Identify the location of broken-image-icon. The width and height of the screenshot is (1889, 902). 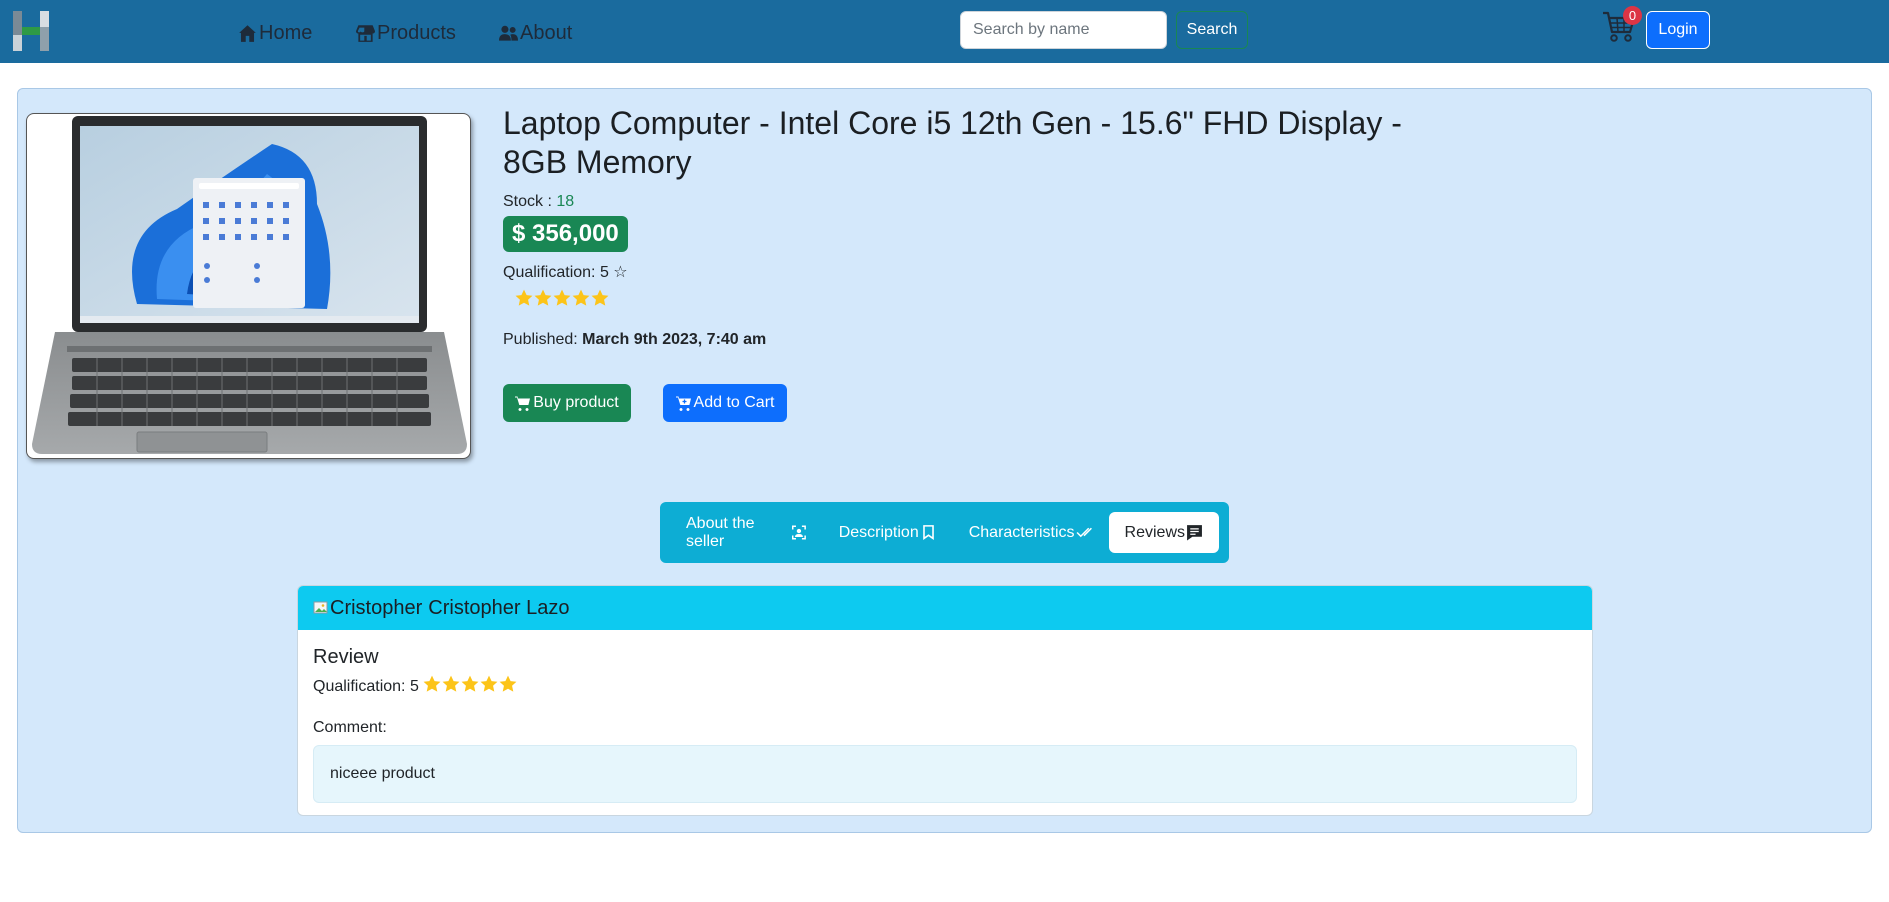
(320, 607).